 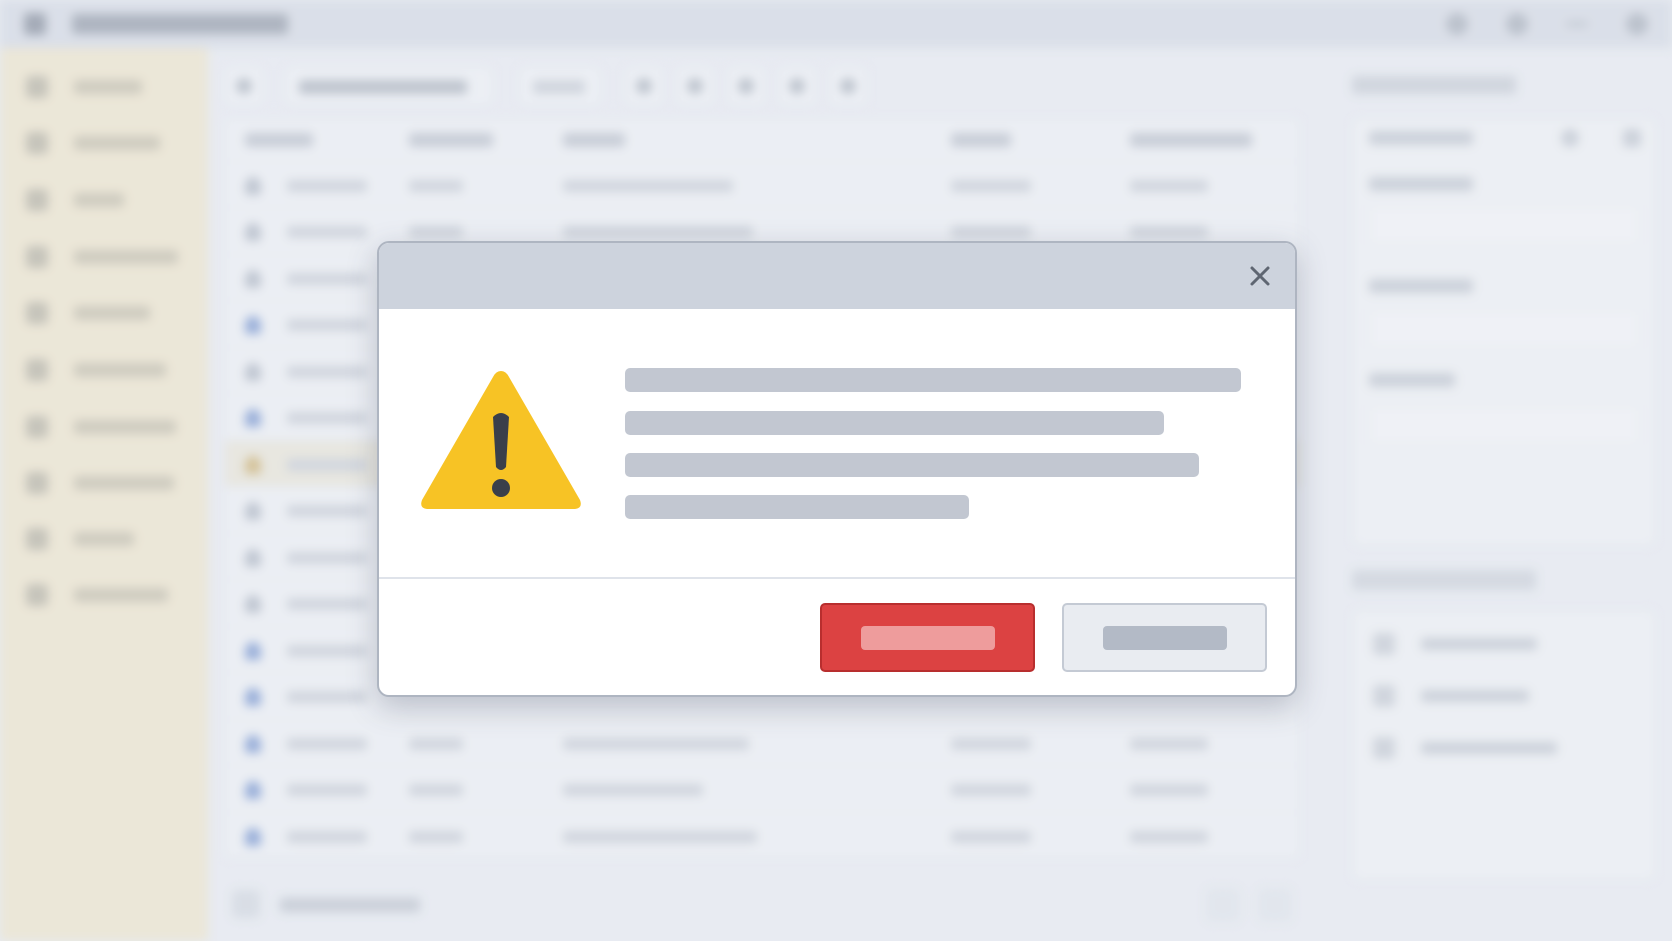 I want to click on cancel-button, so click(x=1164, y=637).